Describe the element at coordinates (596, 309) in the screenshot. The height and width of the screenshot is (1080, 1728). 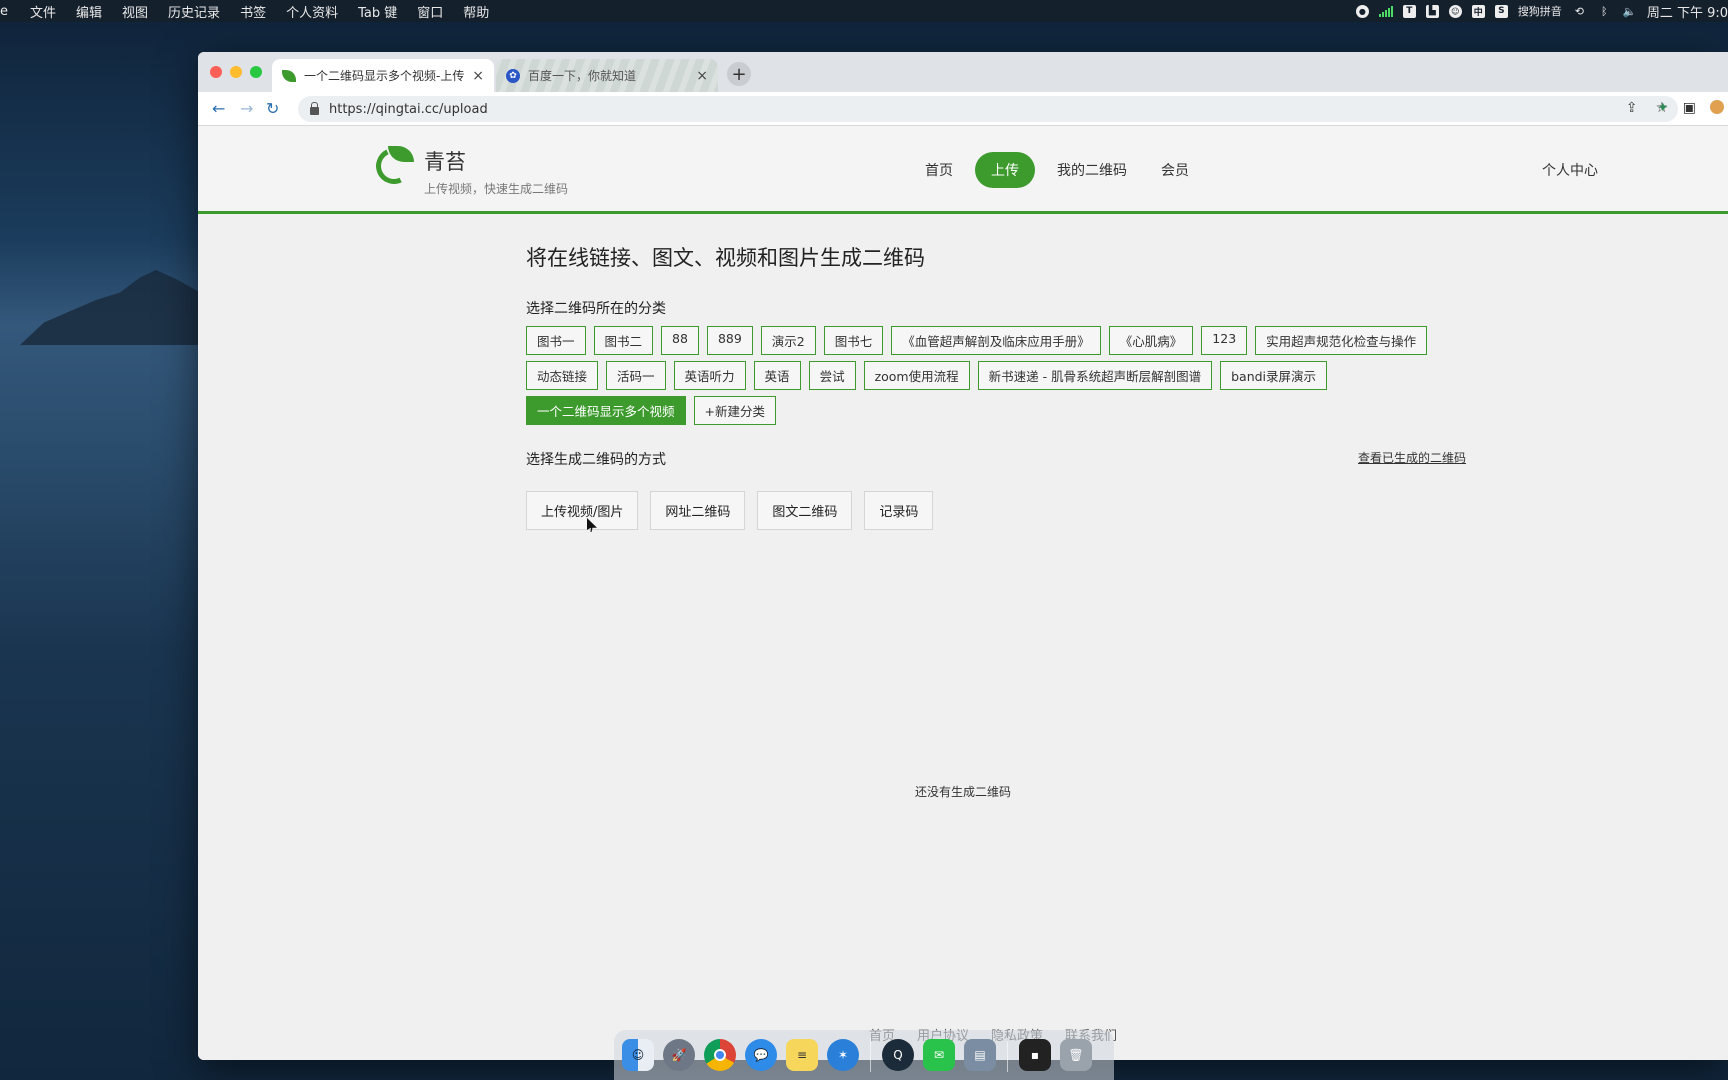
I see `category-label: 选择二维码所在的分类` at that location.